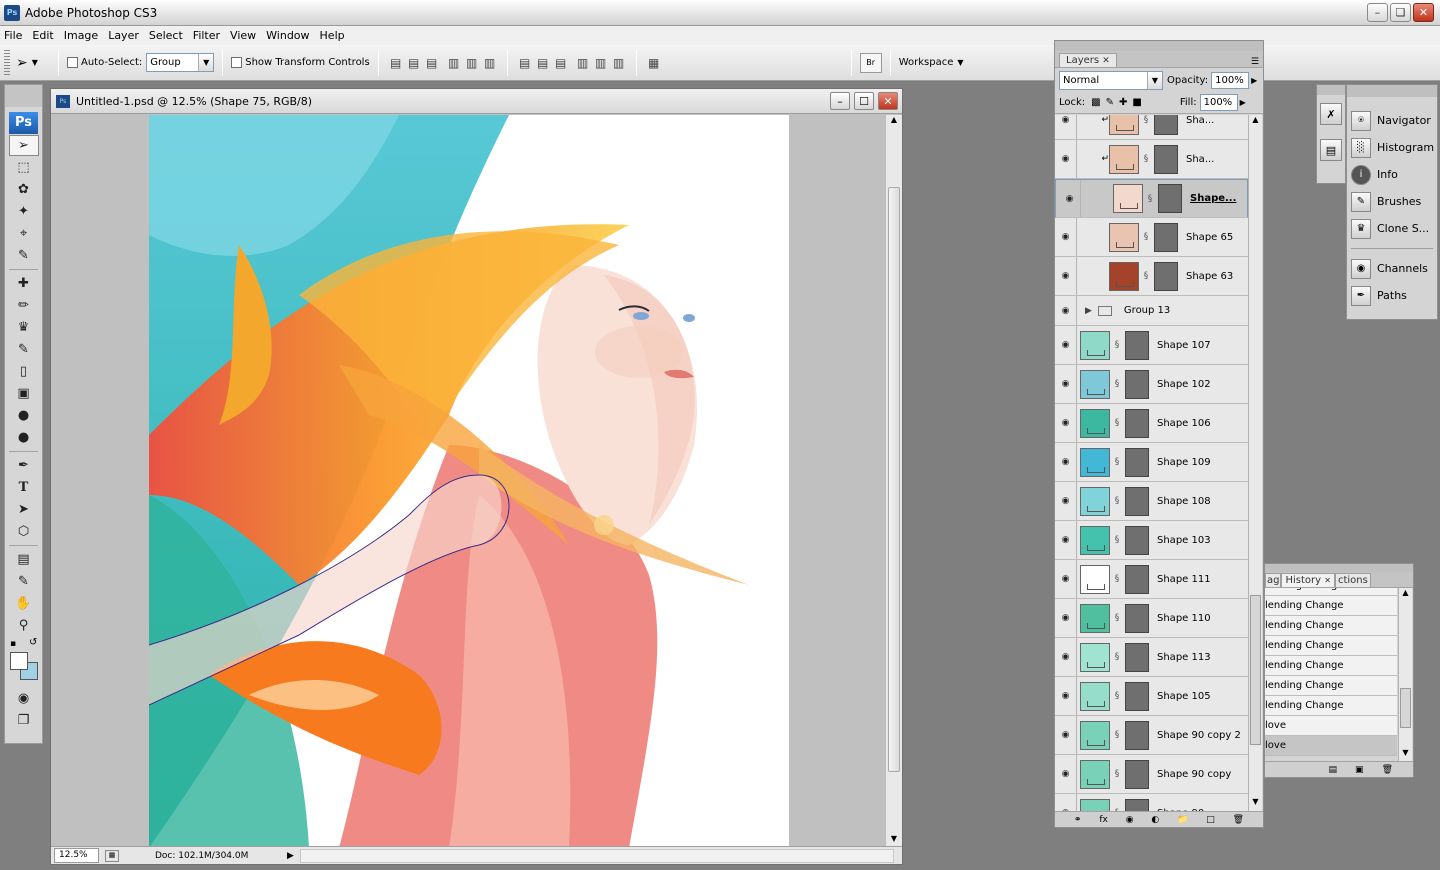 This screenshot has width=1440, height=870. What do you see at coordinates (1151, 501) in the screenshot?
I see `layer-row: ◉ § Shape 108` at bounding box center [1151, 501].